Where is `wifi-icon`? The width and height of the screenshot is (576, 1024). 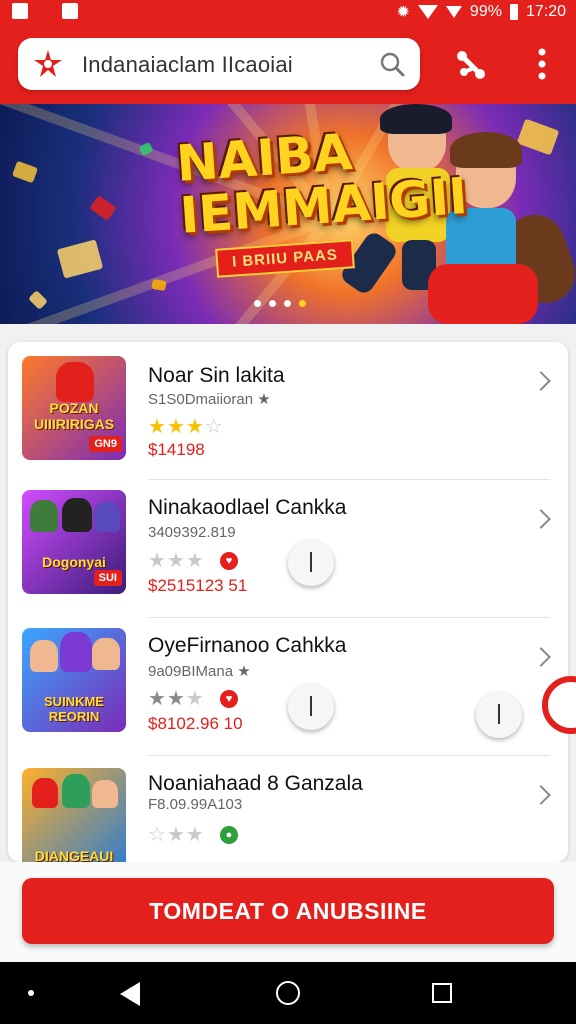
wifi-icon is located at coordinates (427, 12).